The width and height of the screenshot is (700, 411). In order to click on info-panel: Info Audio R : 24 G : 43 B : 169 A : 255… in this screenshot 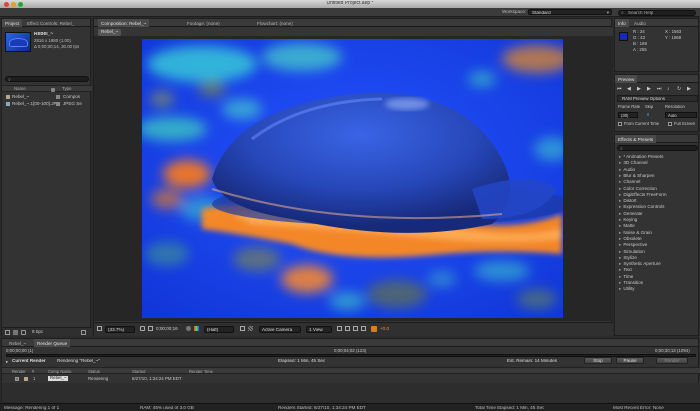, I will do `click(656, 45)`.